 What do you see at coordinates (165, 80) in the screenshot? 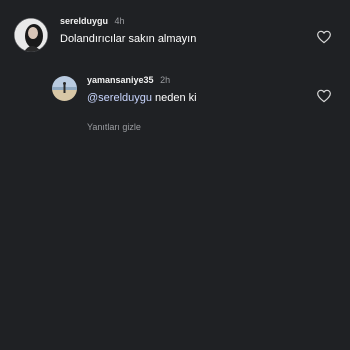
I see `timestamp: 2h` at bounding box center [165, 80].